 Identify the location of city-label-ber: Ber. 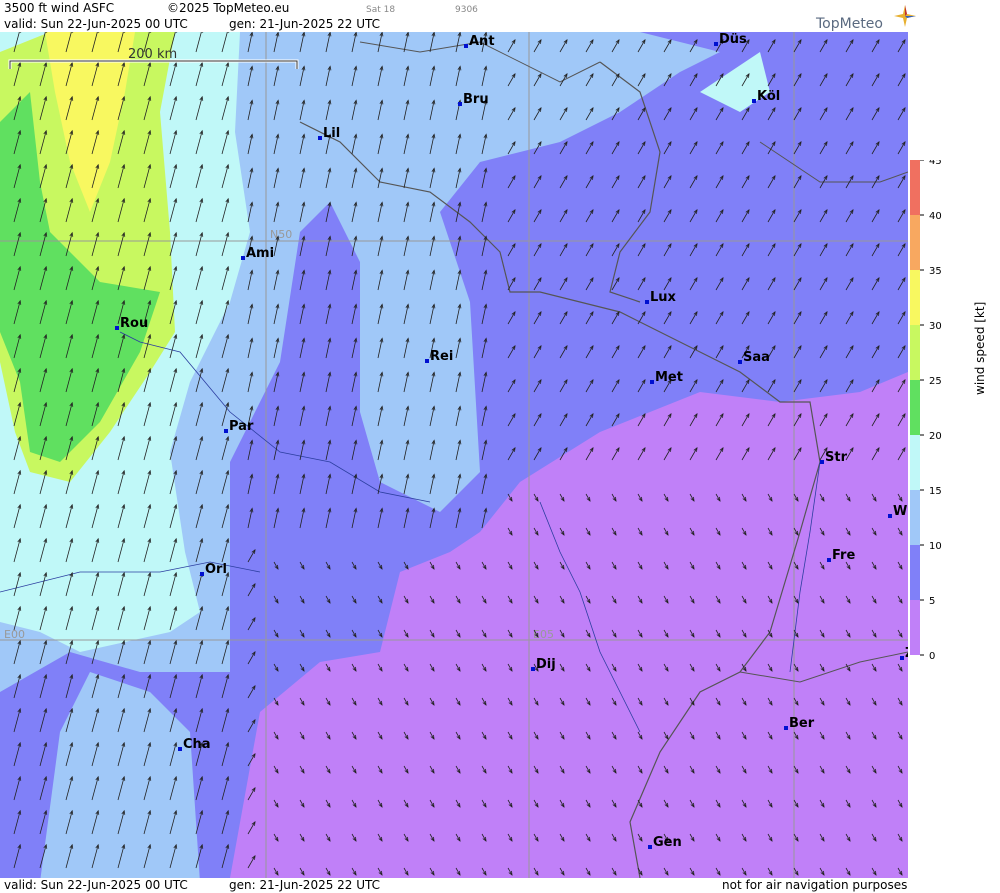
(802, 723).